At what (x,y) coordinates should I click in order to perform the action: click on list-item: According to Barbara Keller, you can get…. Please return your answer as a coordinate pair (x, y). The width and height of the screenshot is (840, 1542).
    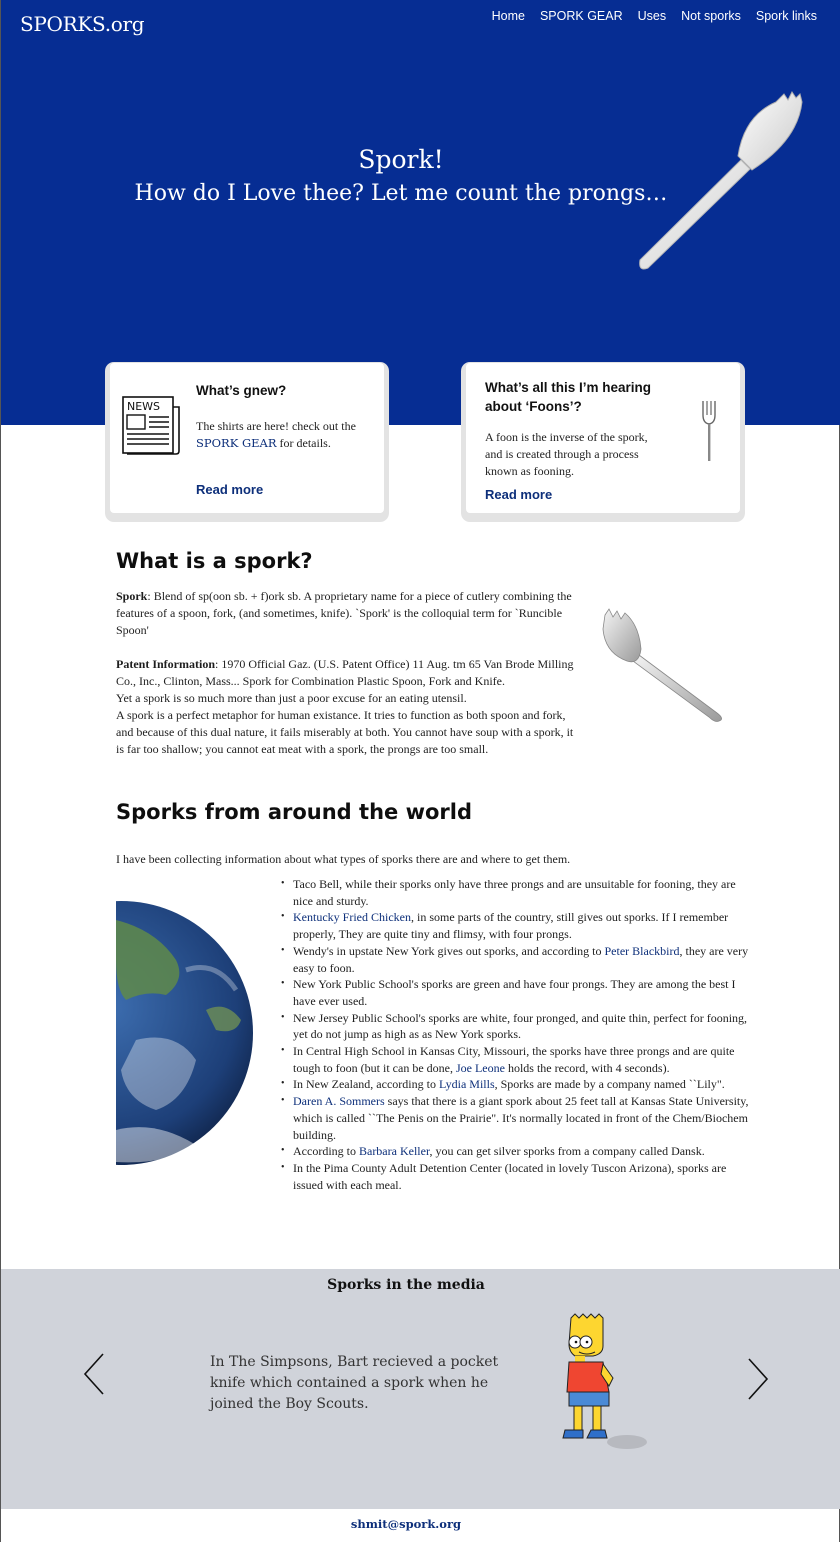
    Looking at the image, I should click on (518, 1151).